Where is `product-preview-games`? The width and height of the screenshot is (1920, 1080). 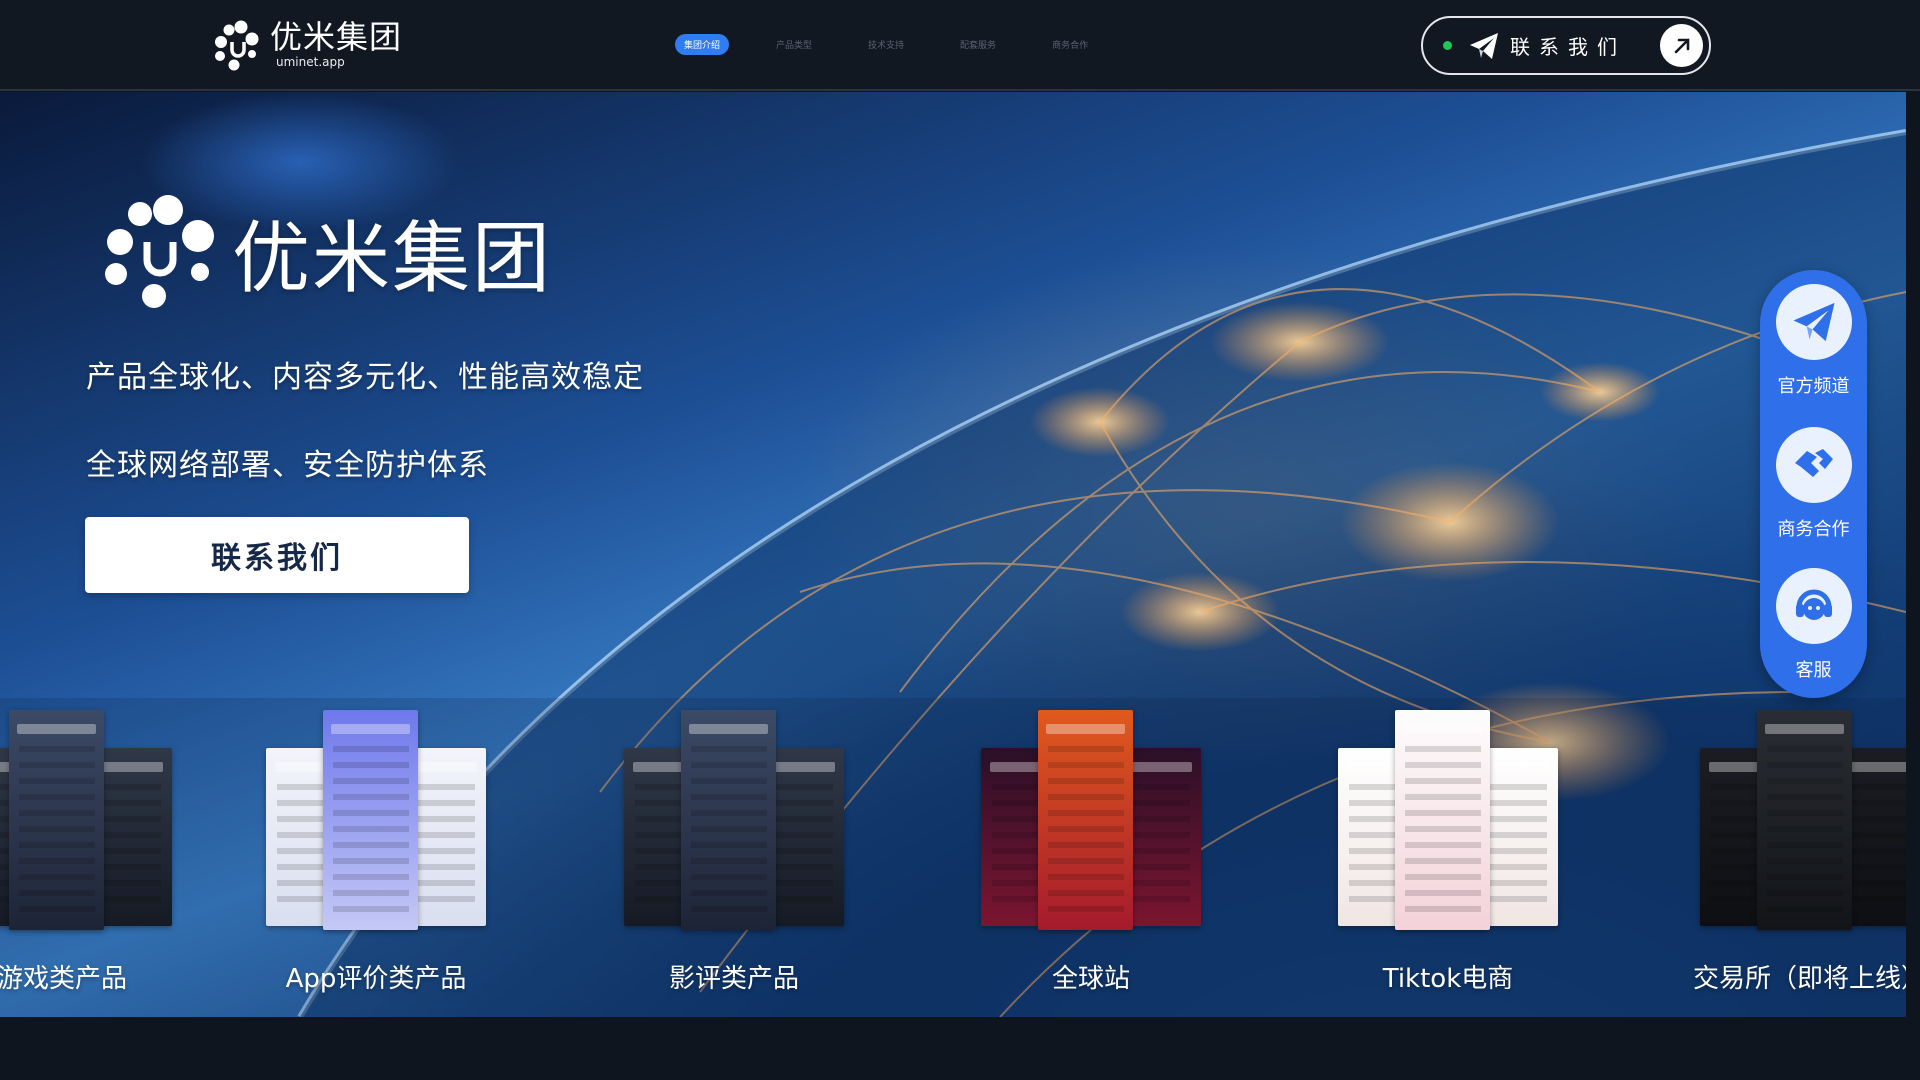 product-preview-games is located at coordinates (106, 818).